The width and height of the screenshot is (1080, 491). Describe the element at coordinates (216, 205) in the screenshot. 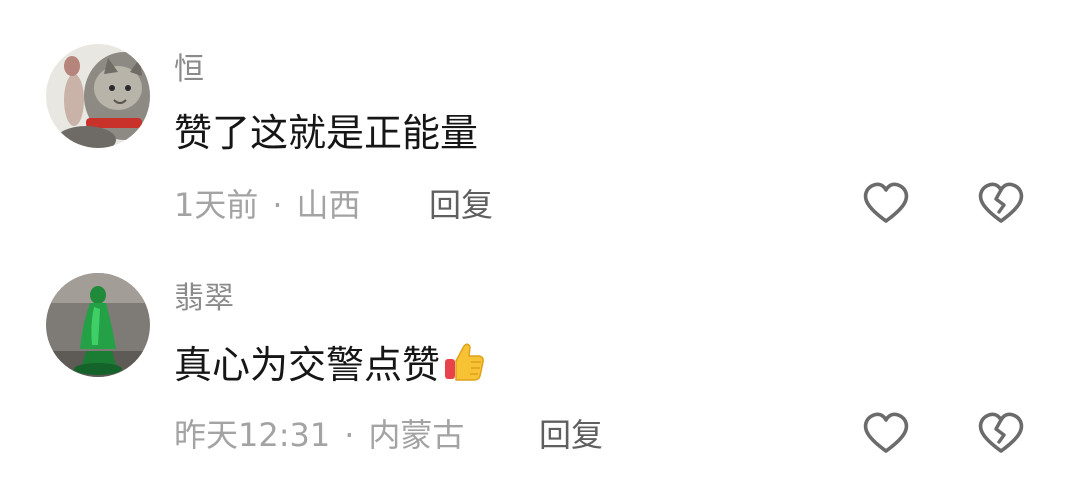

I see `comment-time: 1天前` at that location.